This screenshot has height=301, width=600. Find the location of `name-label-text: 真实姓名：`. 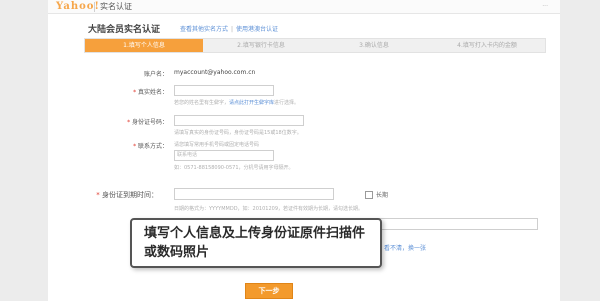

name-label-text: 真实姓名： is located at coordinates (152, 92).